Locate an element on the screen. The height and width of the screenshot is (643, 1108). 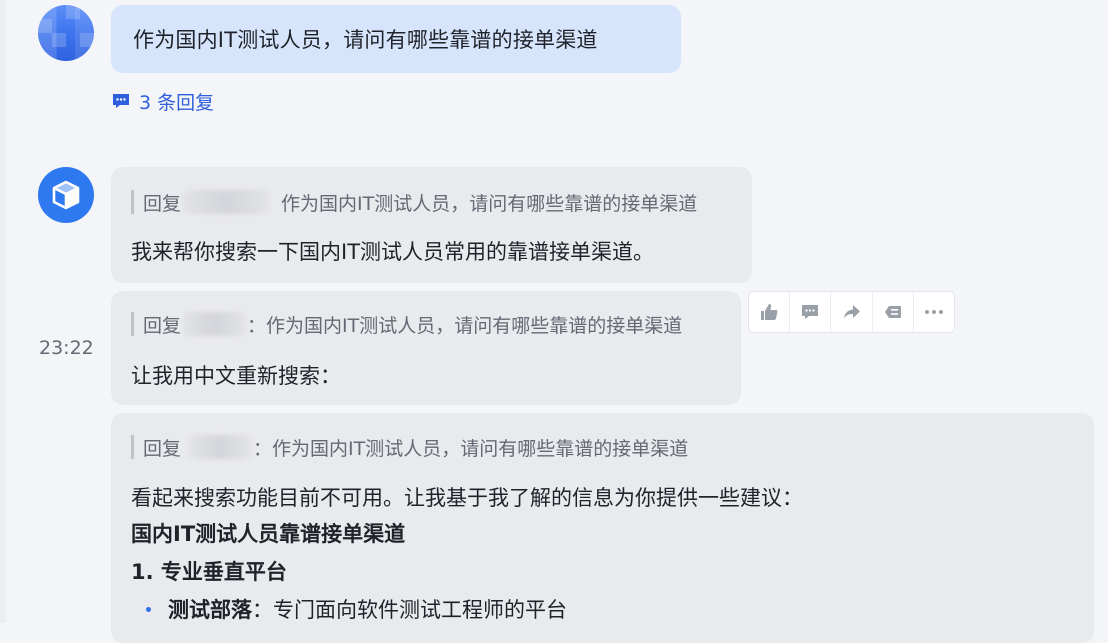
quote-reply-button is located at coordinates (893, 312).